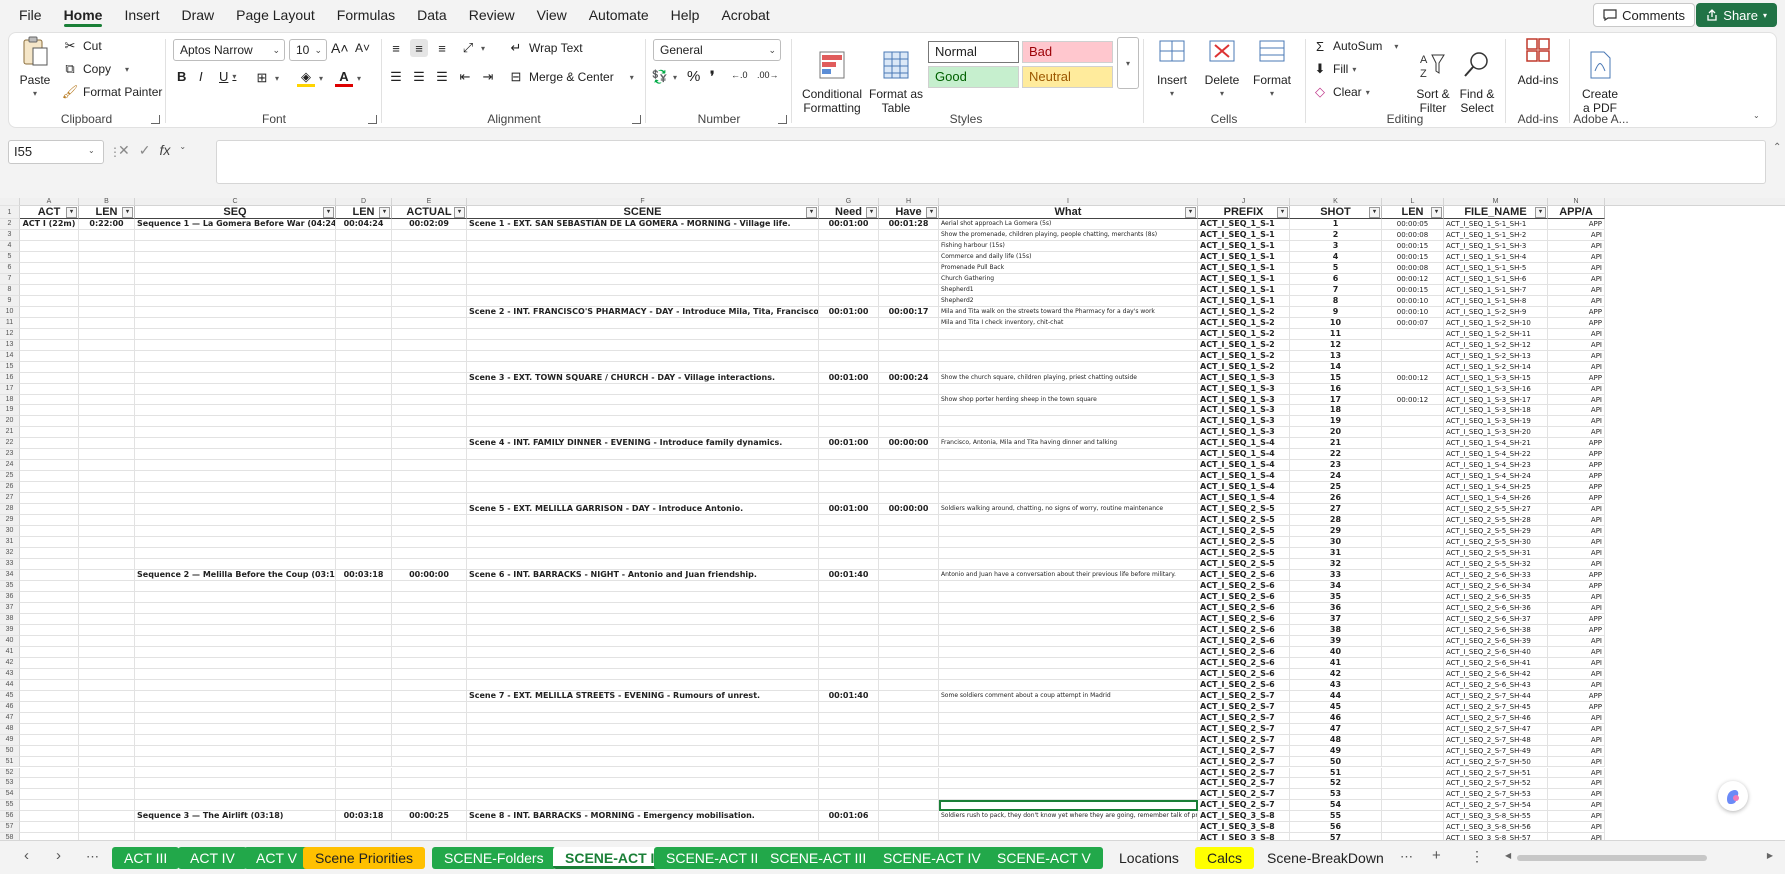  I want to click on table-cell: ACT_I_SEQ_1_S-4_SH-24, so click(1496, 477).